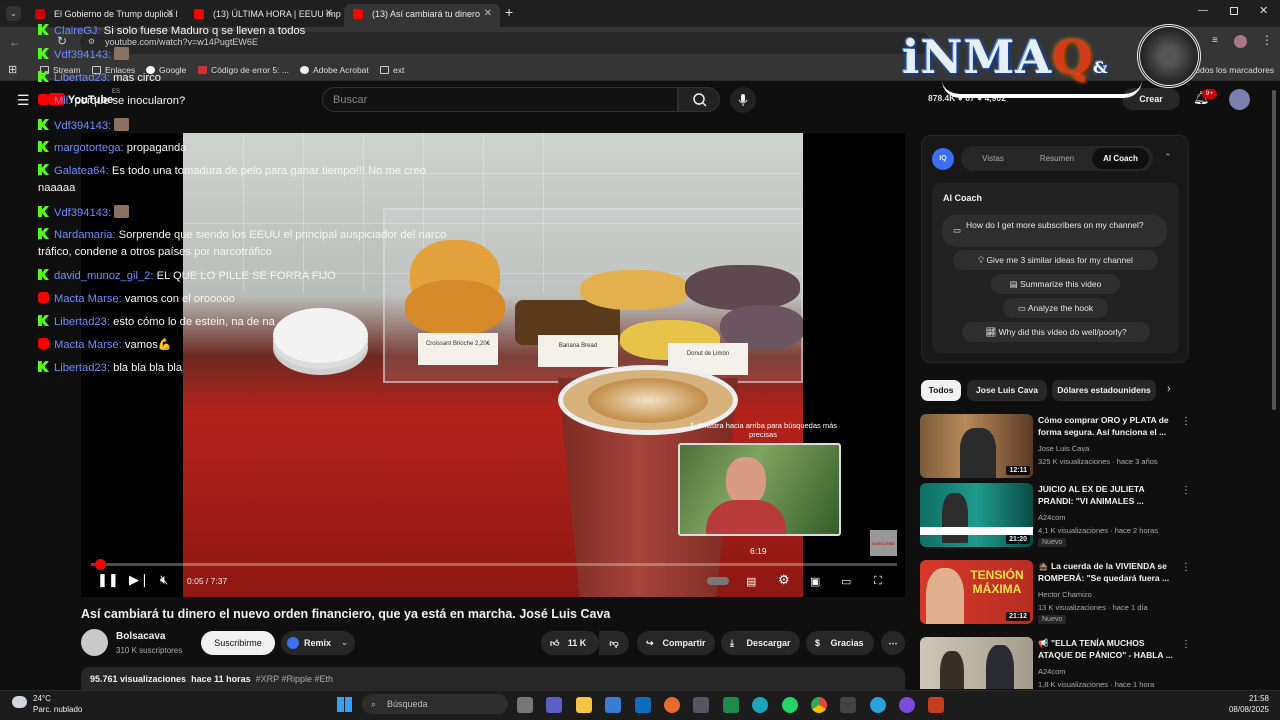 The height and width of the screenshot is (720, 1280). Describe the element at coordinates (790, 705) in the screenshot. I see `whatsapp-icon` at that location.